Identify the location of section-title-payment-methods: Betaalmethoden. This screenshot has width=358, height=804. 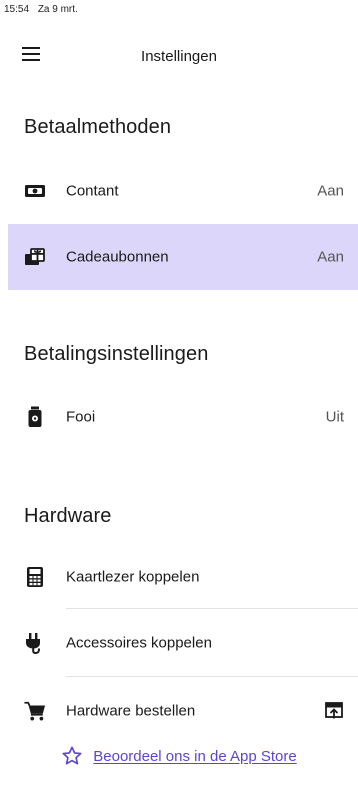
(98, 127).